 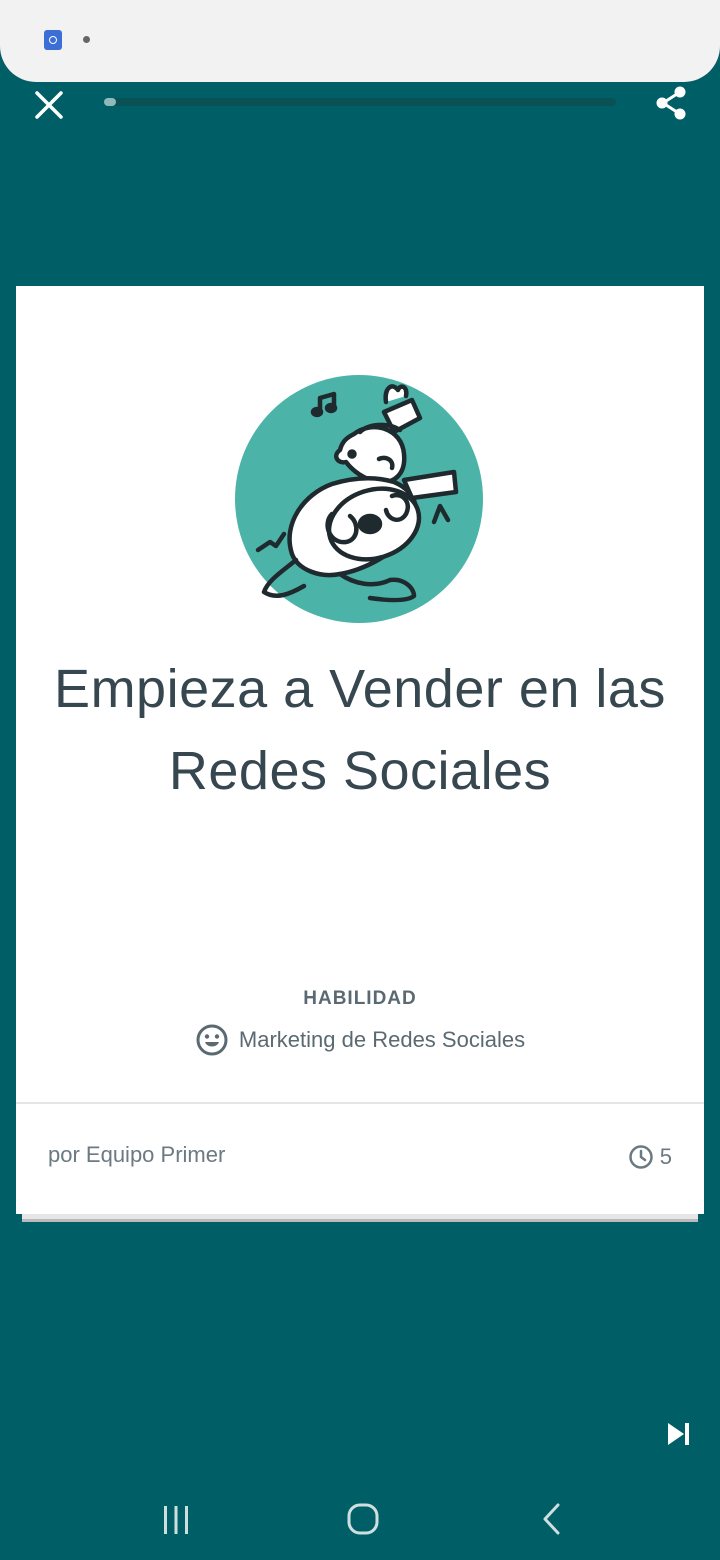 What do you see at coordinates (360, 1103) in the screenshot?
I see `card-divider` at bounding box center [360, 1103].